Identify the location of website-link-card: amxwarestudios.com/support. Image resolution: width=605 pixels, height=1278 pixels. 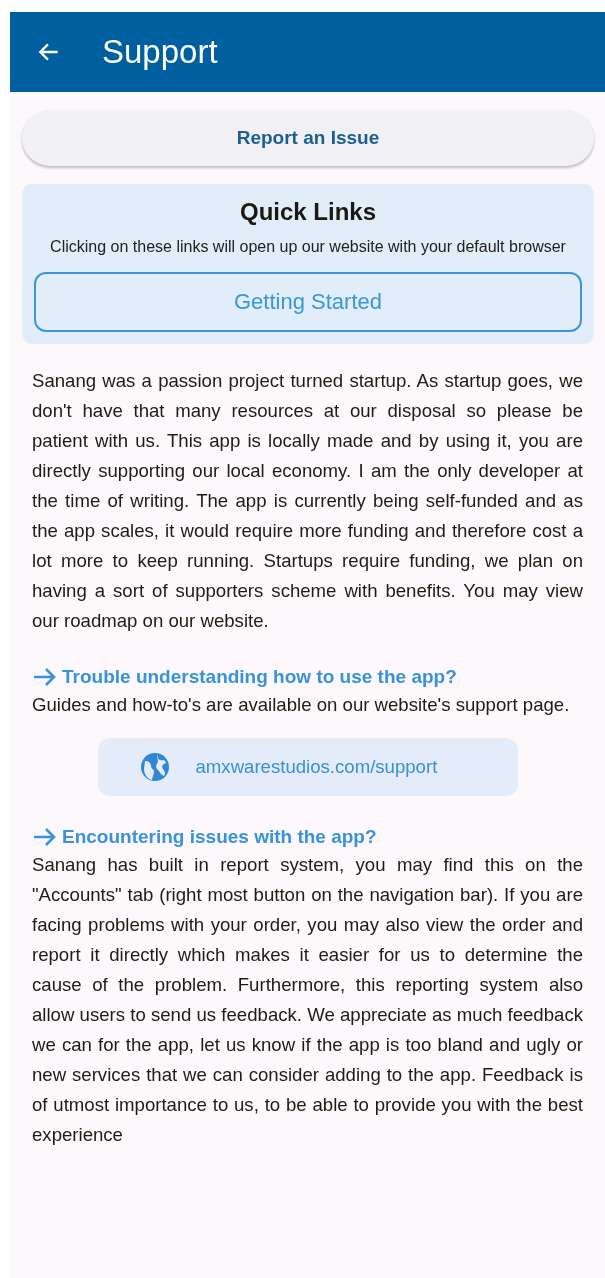
(307, 767).